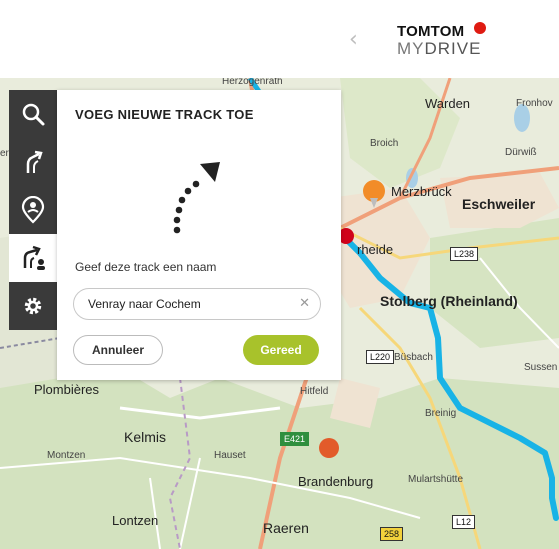 This screenshot has width=559, height=549. I want to click on logo-product: MYDRIVE, so click(439, 49).